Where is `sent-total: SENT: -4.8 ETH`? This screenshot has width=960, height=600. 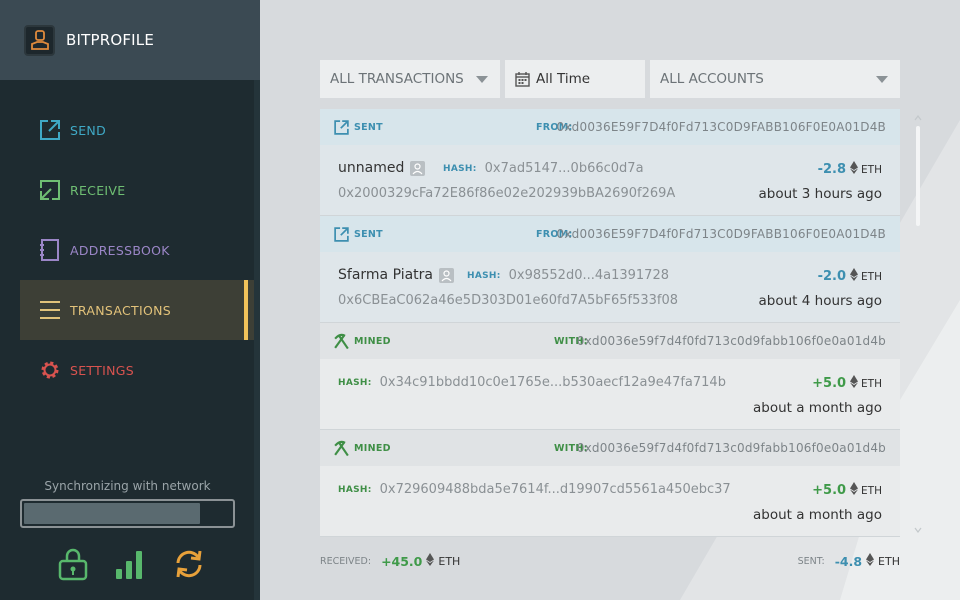
sent-total: SENT: -4.8 ETH is located at coordinates (849, 561).